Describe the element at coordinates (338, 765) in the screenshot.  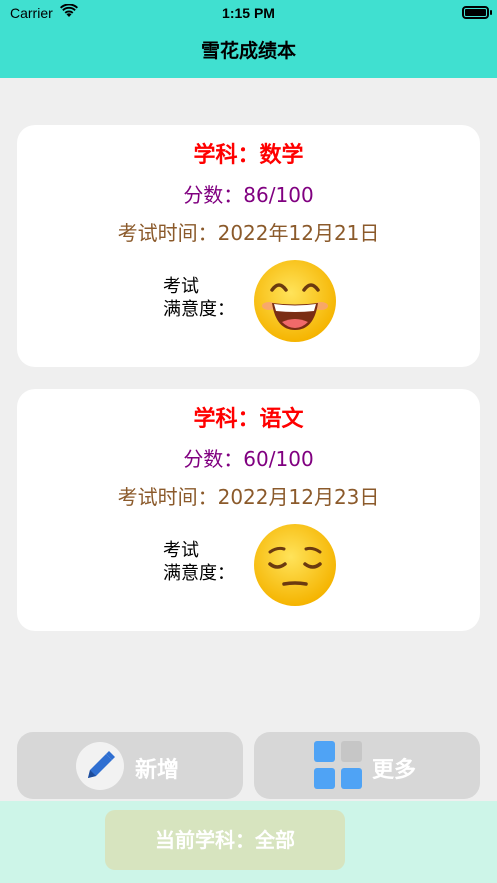
I see `grid-icon` at that location.